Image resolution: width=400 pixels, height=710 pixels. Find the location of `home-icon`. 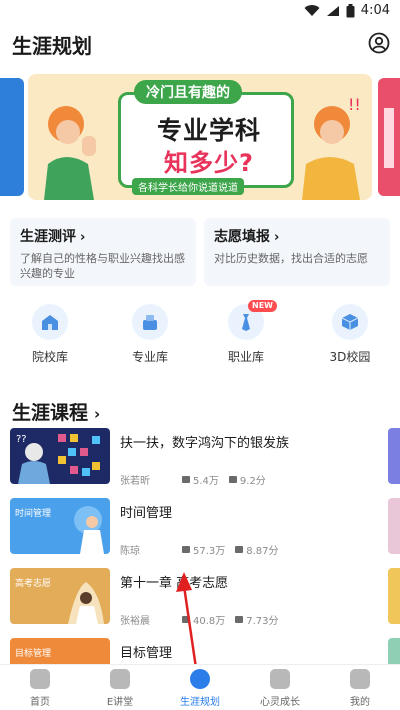

home-icon is located at coordinates (40, 679).